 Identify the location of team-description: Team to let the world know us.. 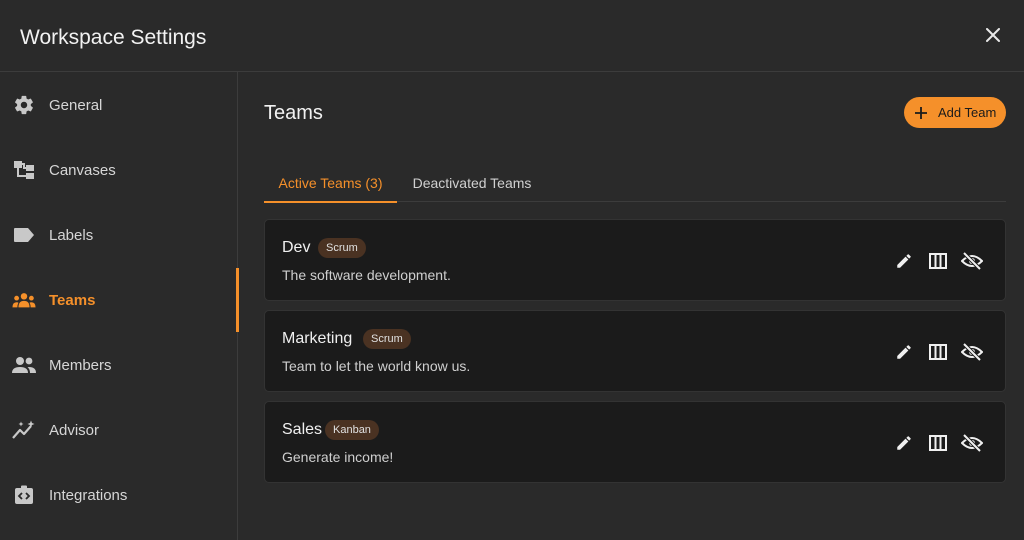
(376, 366).